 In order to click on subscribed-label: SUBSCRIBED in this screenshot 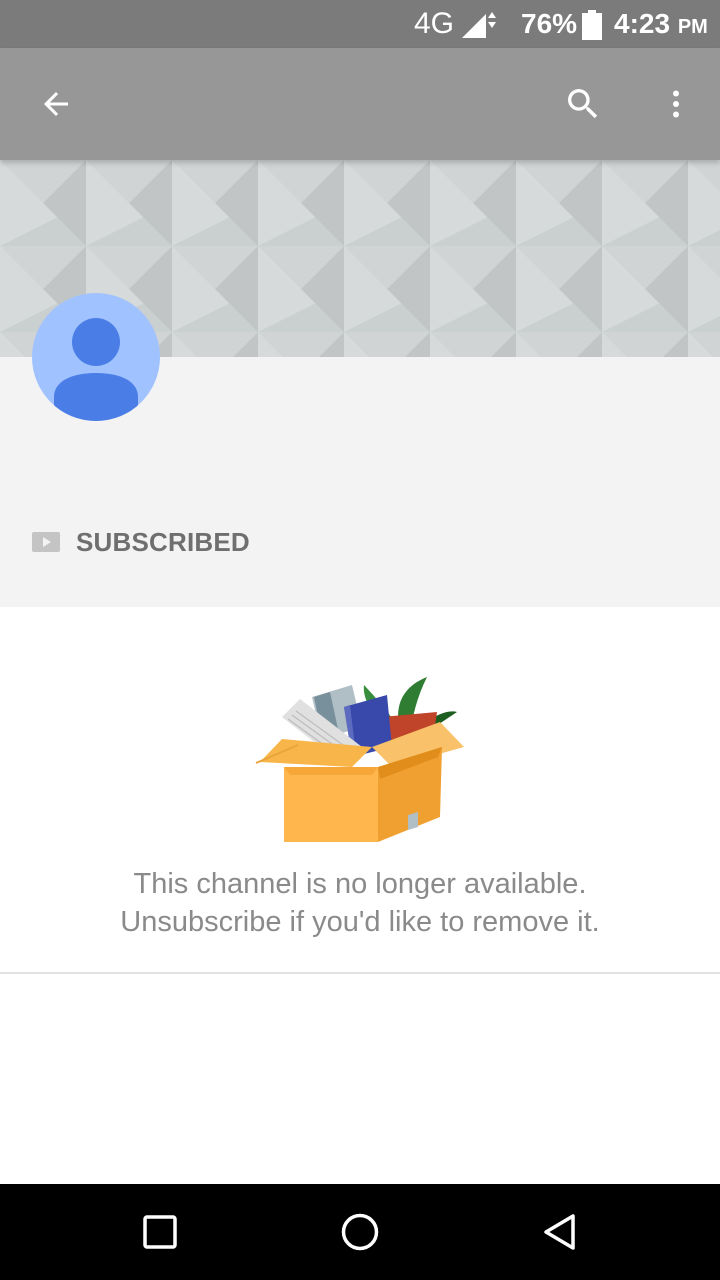, I will do `click(163, 541)`.